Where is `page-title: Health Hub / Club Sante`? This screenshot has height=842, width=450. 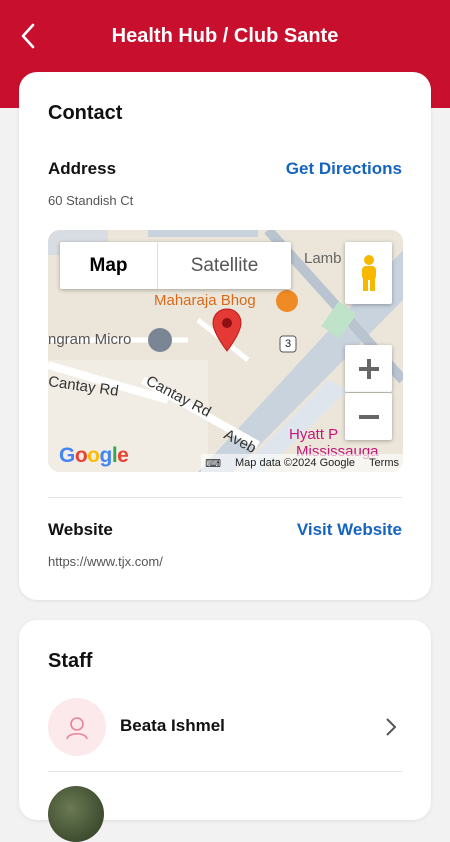 page-title: Health Hub / Club Sante is located at coordinates (225, 36).